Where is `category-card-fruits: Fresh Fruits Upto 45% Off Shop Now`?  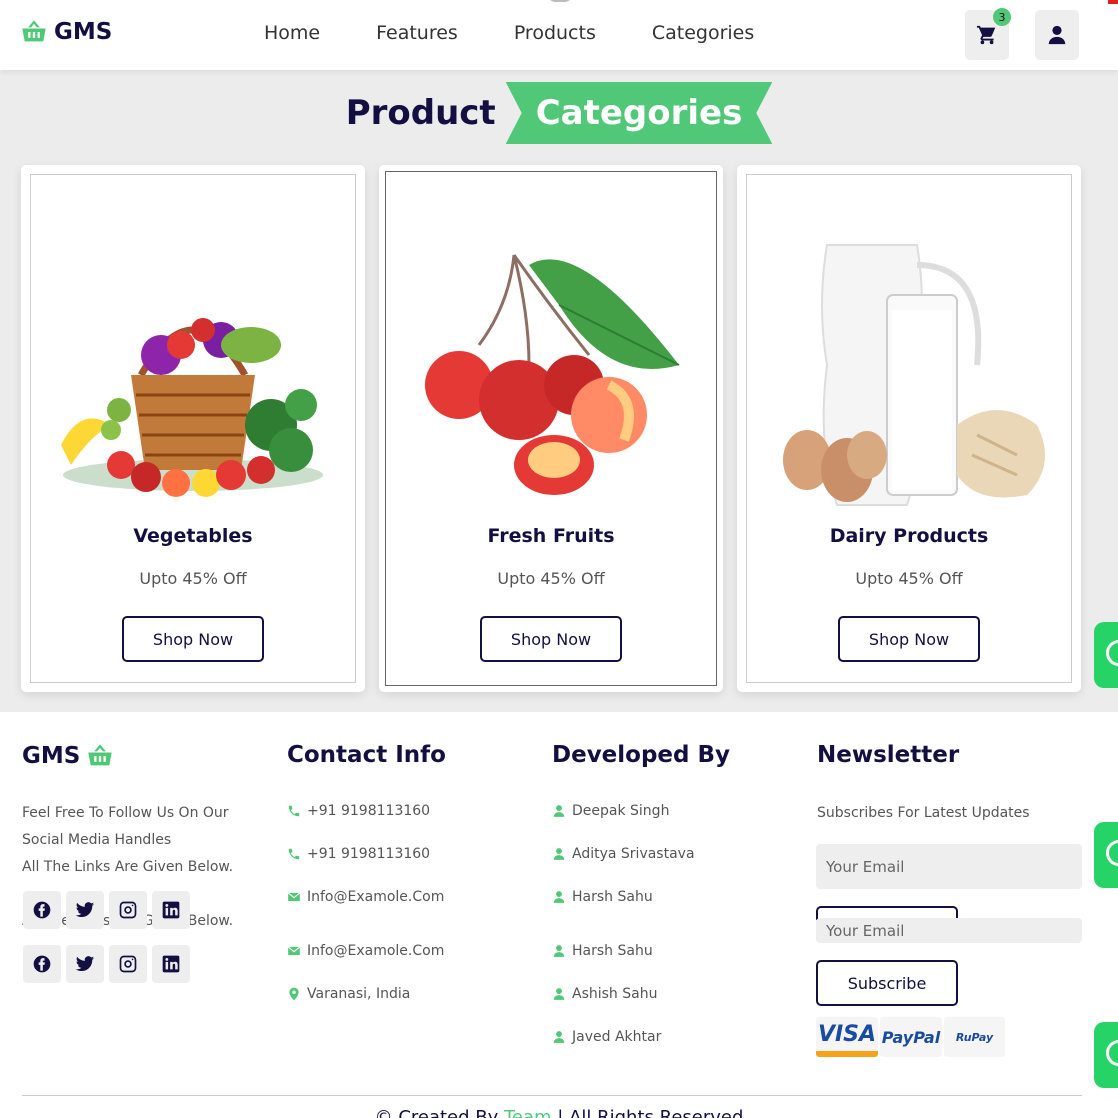 category-card-fruits: Fresh Fruits Upto 45% Off Shop Now is located at coordinates (551, 428).